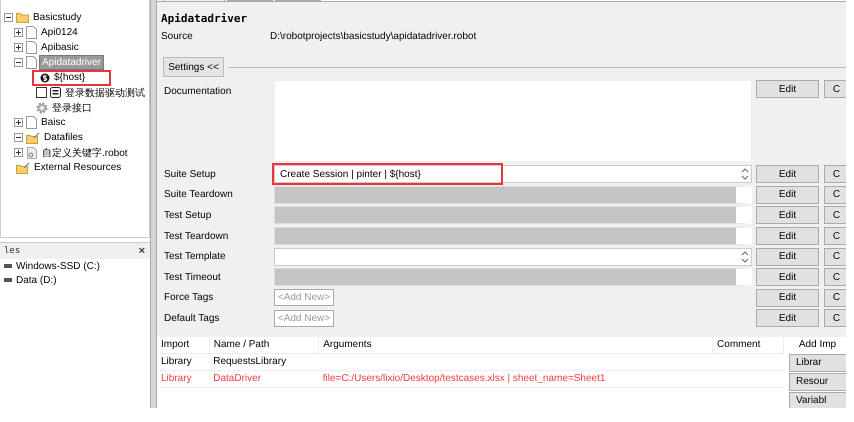  I want to click on setting-field: Create Session | pinter | ${host}, so click(513, 174).